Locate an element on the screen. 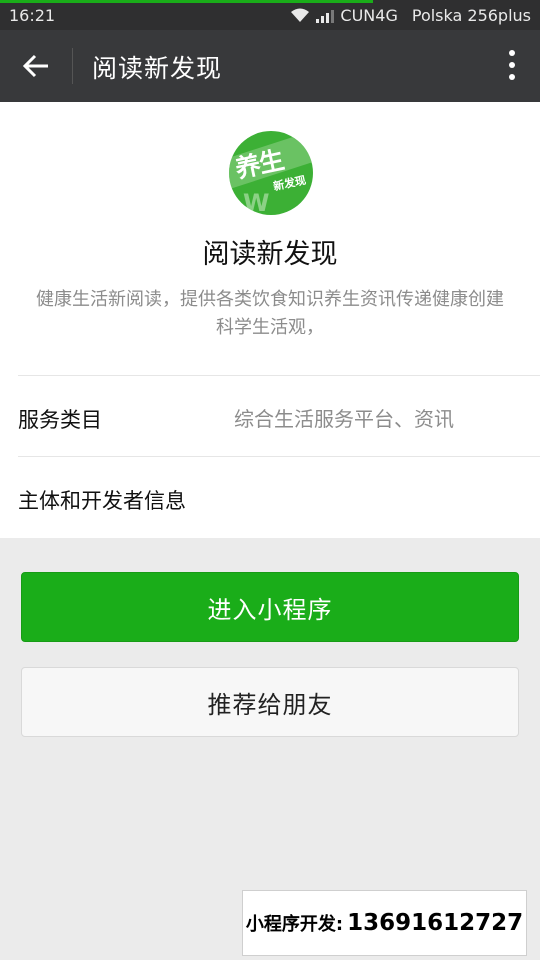 This screenshot has width=540, height=960. status-indicators: CUN4G Polska 256plus is located at coordinates (410, 15).